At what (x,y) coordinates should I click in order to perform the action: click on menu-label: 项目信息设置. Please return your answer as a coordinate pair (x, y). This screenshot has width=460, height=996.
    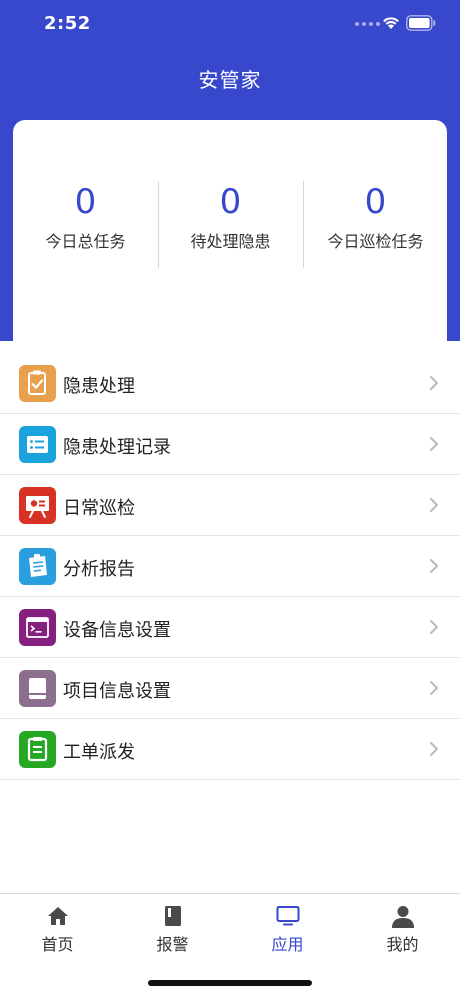
    Looking at the image, I should click on (117, 691).